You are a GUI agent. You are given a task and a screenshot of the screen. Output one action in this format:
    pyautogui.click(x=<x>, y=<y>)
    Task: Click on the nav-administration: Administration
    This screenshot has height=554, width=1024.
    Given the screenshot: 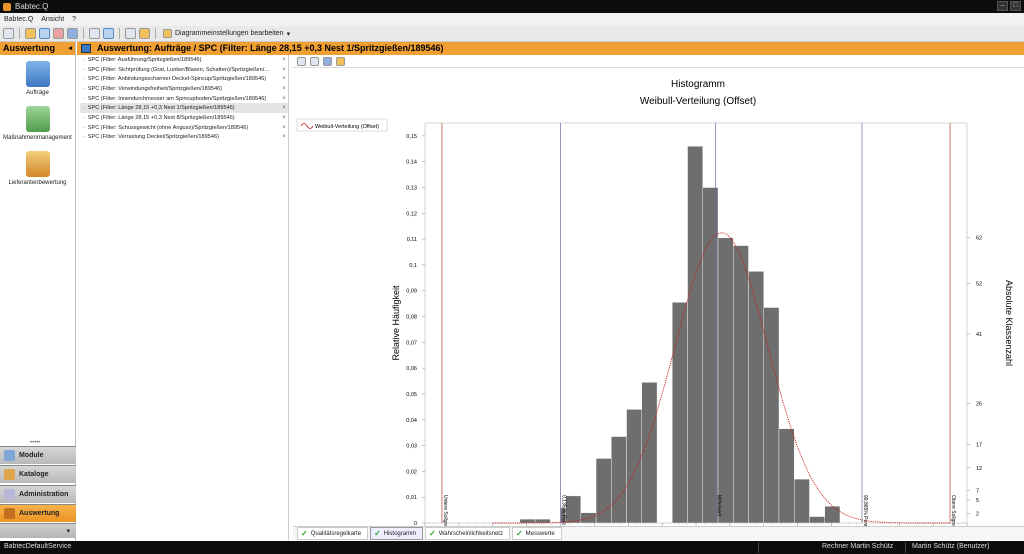 What is the action you would take?
    pyautogui.click(x=38, y=494)
    